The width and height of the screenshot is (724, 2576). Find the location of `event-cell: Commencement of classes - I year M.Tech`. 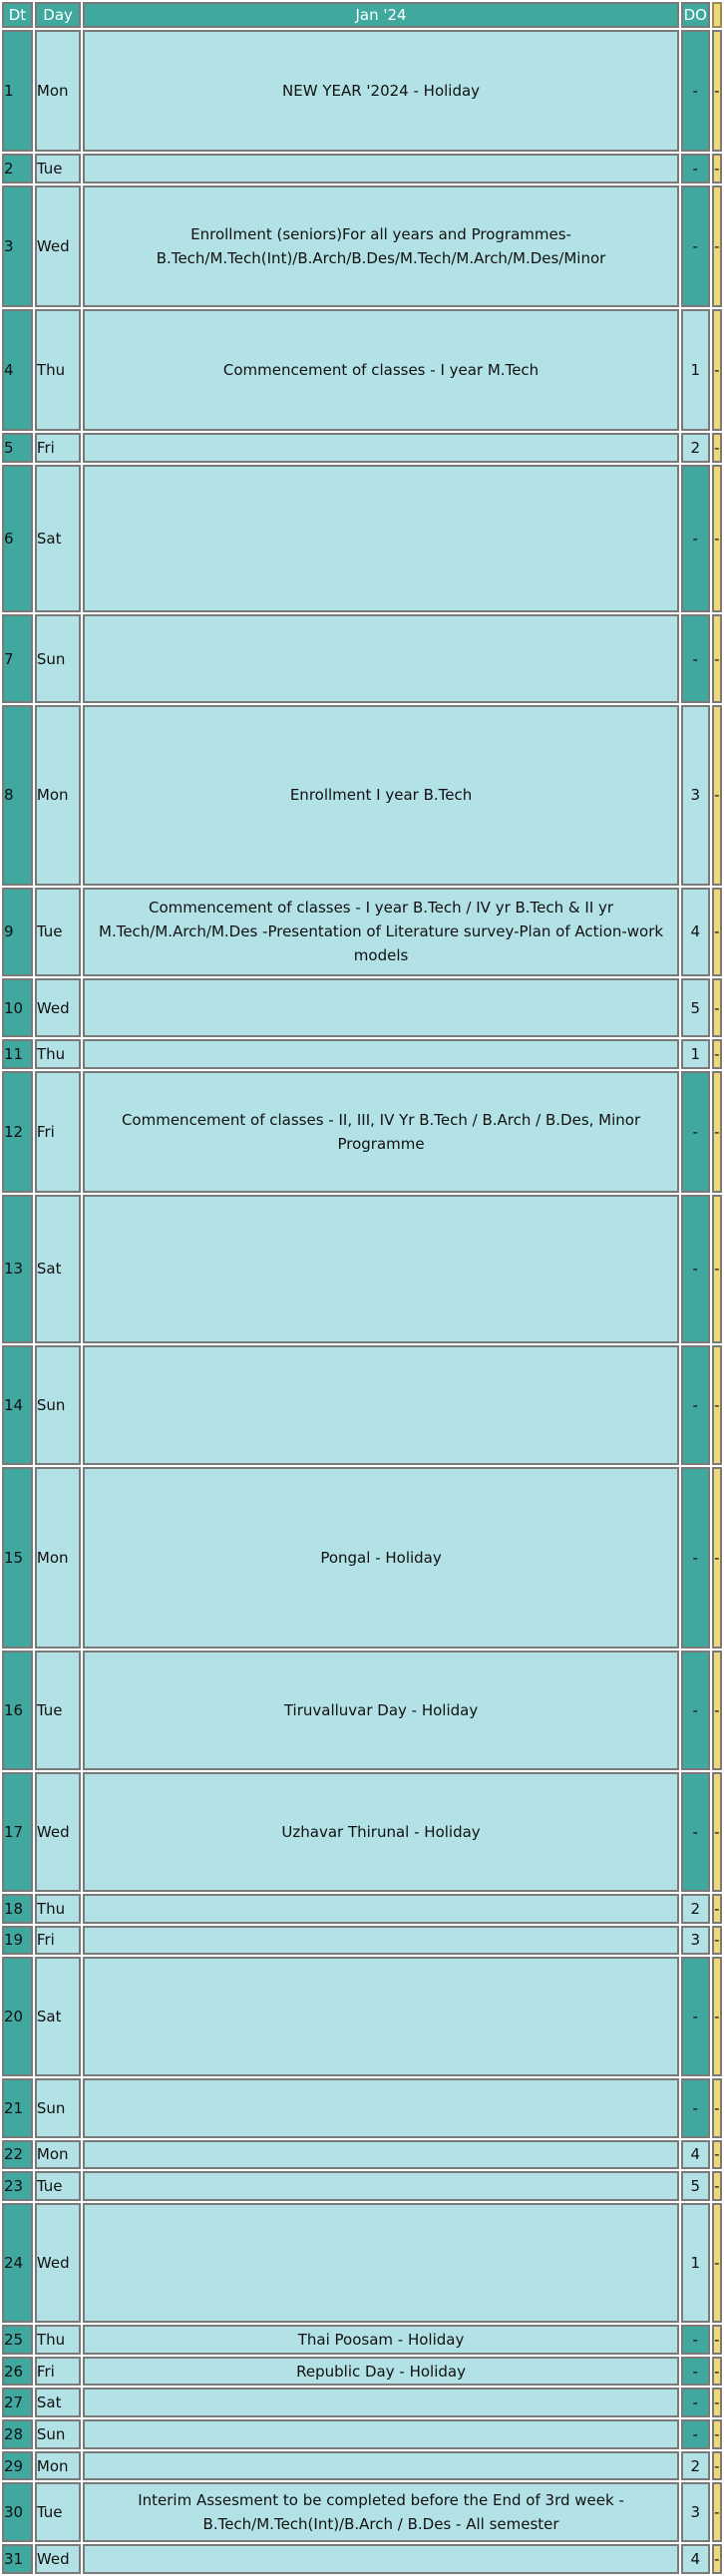

event-cell: Commencement of classes - I year M.Tech is located at coordinates (381, 370).